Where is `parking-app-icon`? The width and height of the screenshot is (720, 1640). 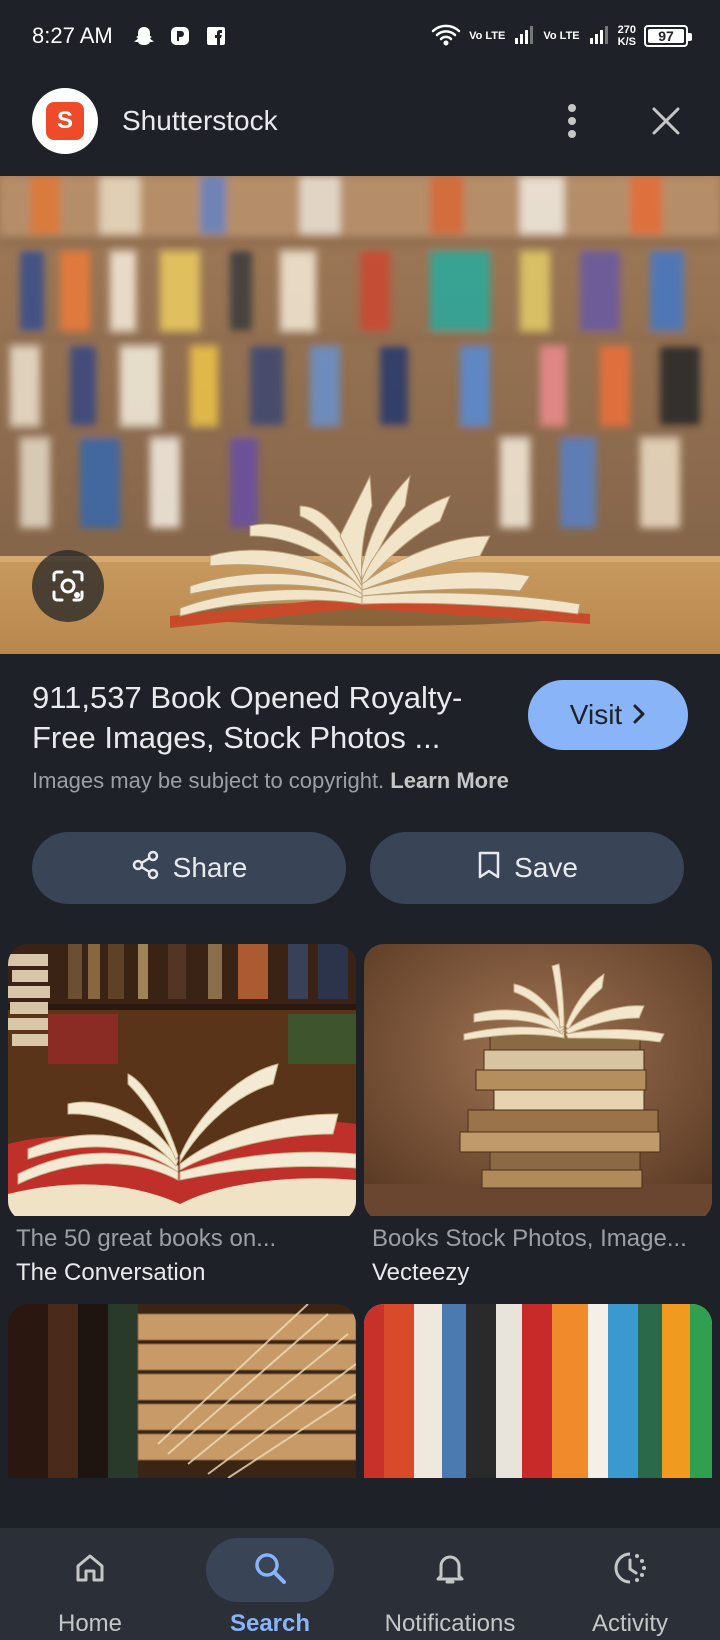
parking-app-icon is located at coordinates (180, 36).